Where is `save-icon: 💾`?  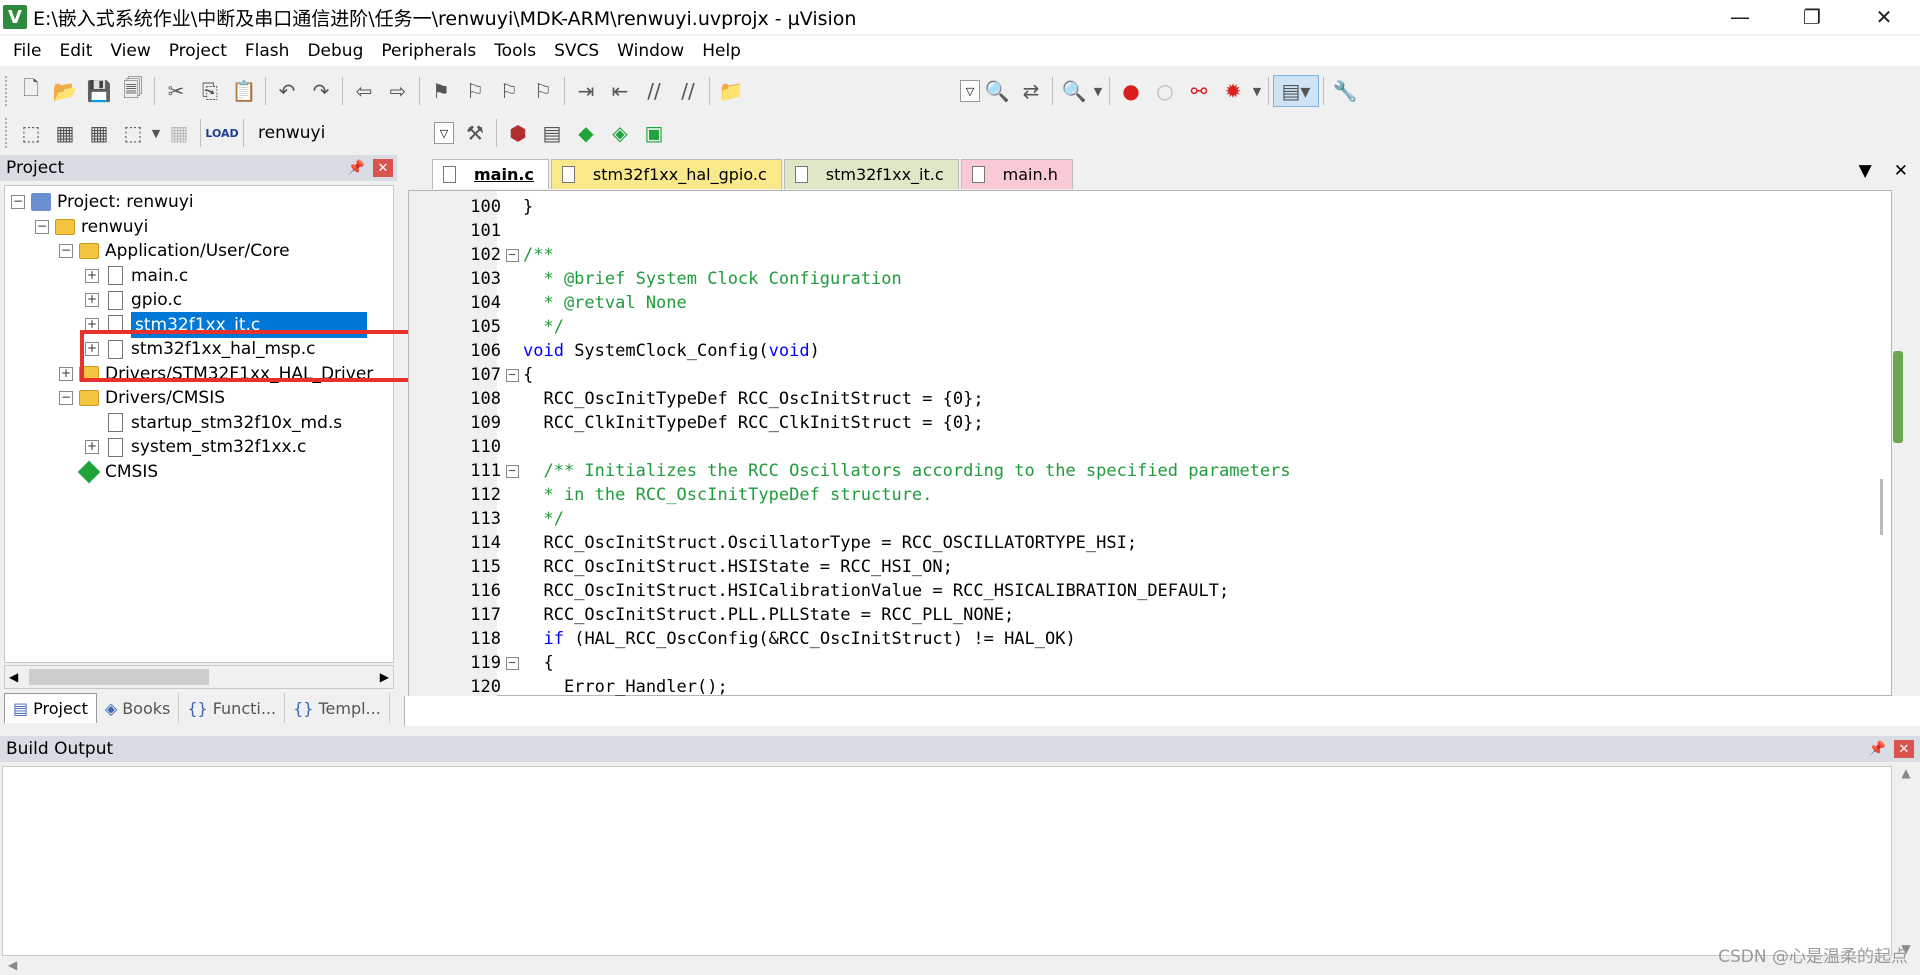
save-icon: 💾 is located at coordinates (99, 91).